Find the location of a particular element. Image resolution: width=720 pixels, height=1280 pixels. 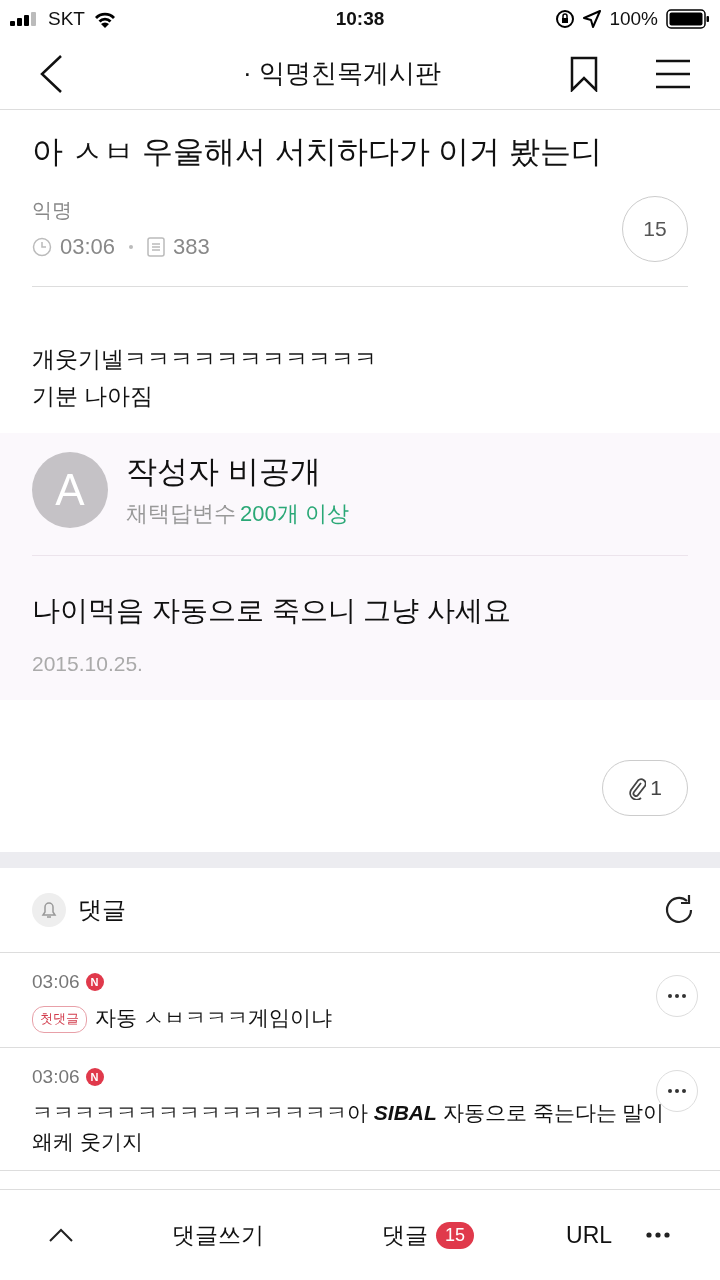

comments-heading: 댓글 is located at coordinates (102, 910).